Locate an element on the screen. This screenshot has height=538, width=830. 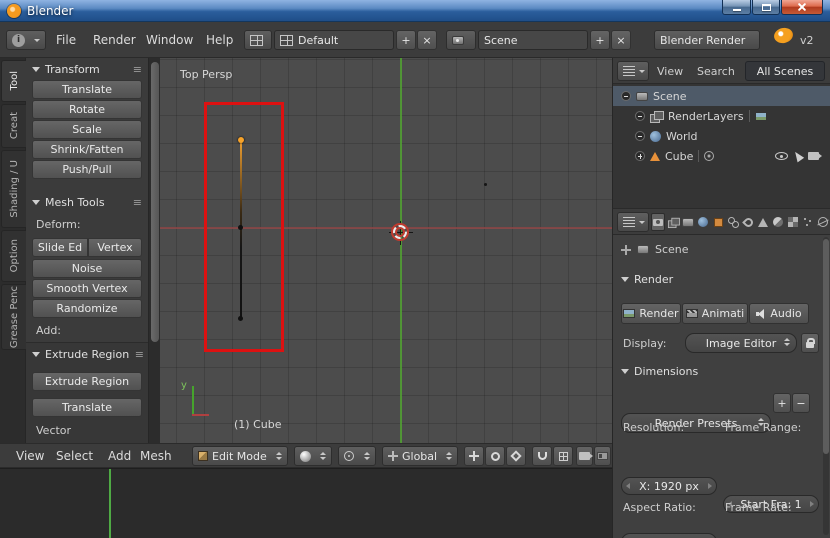
panel-header-mesh-tools: Mesh Tools ≡ is located at coordinates (87, 202).